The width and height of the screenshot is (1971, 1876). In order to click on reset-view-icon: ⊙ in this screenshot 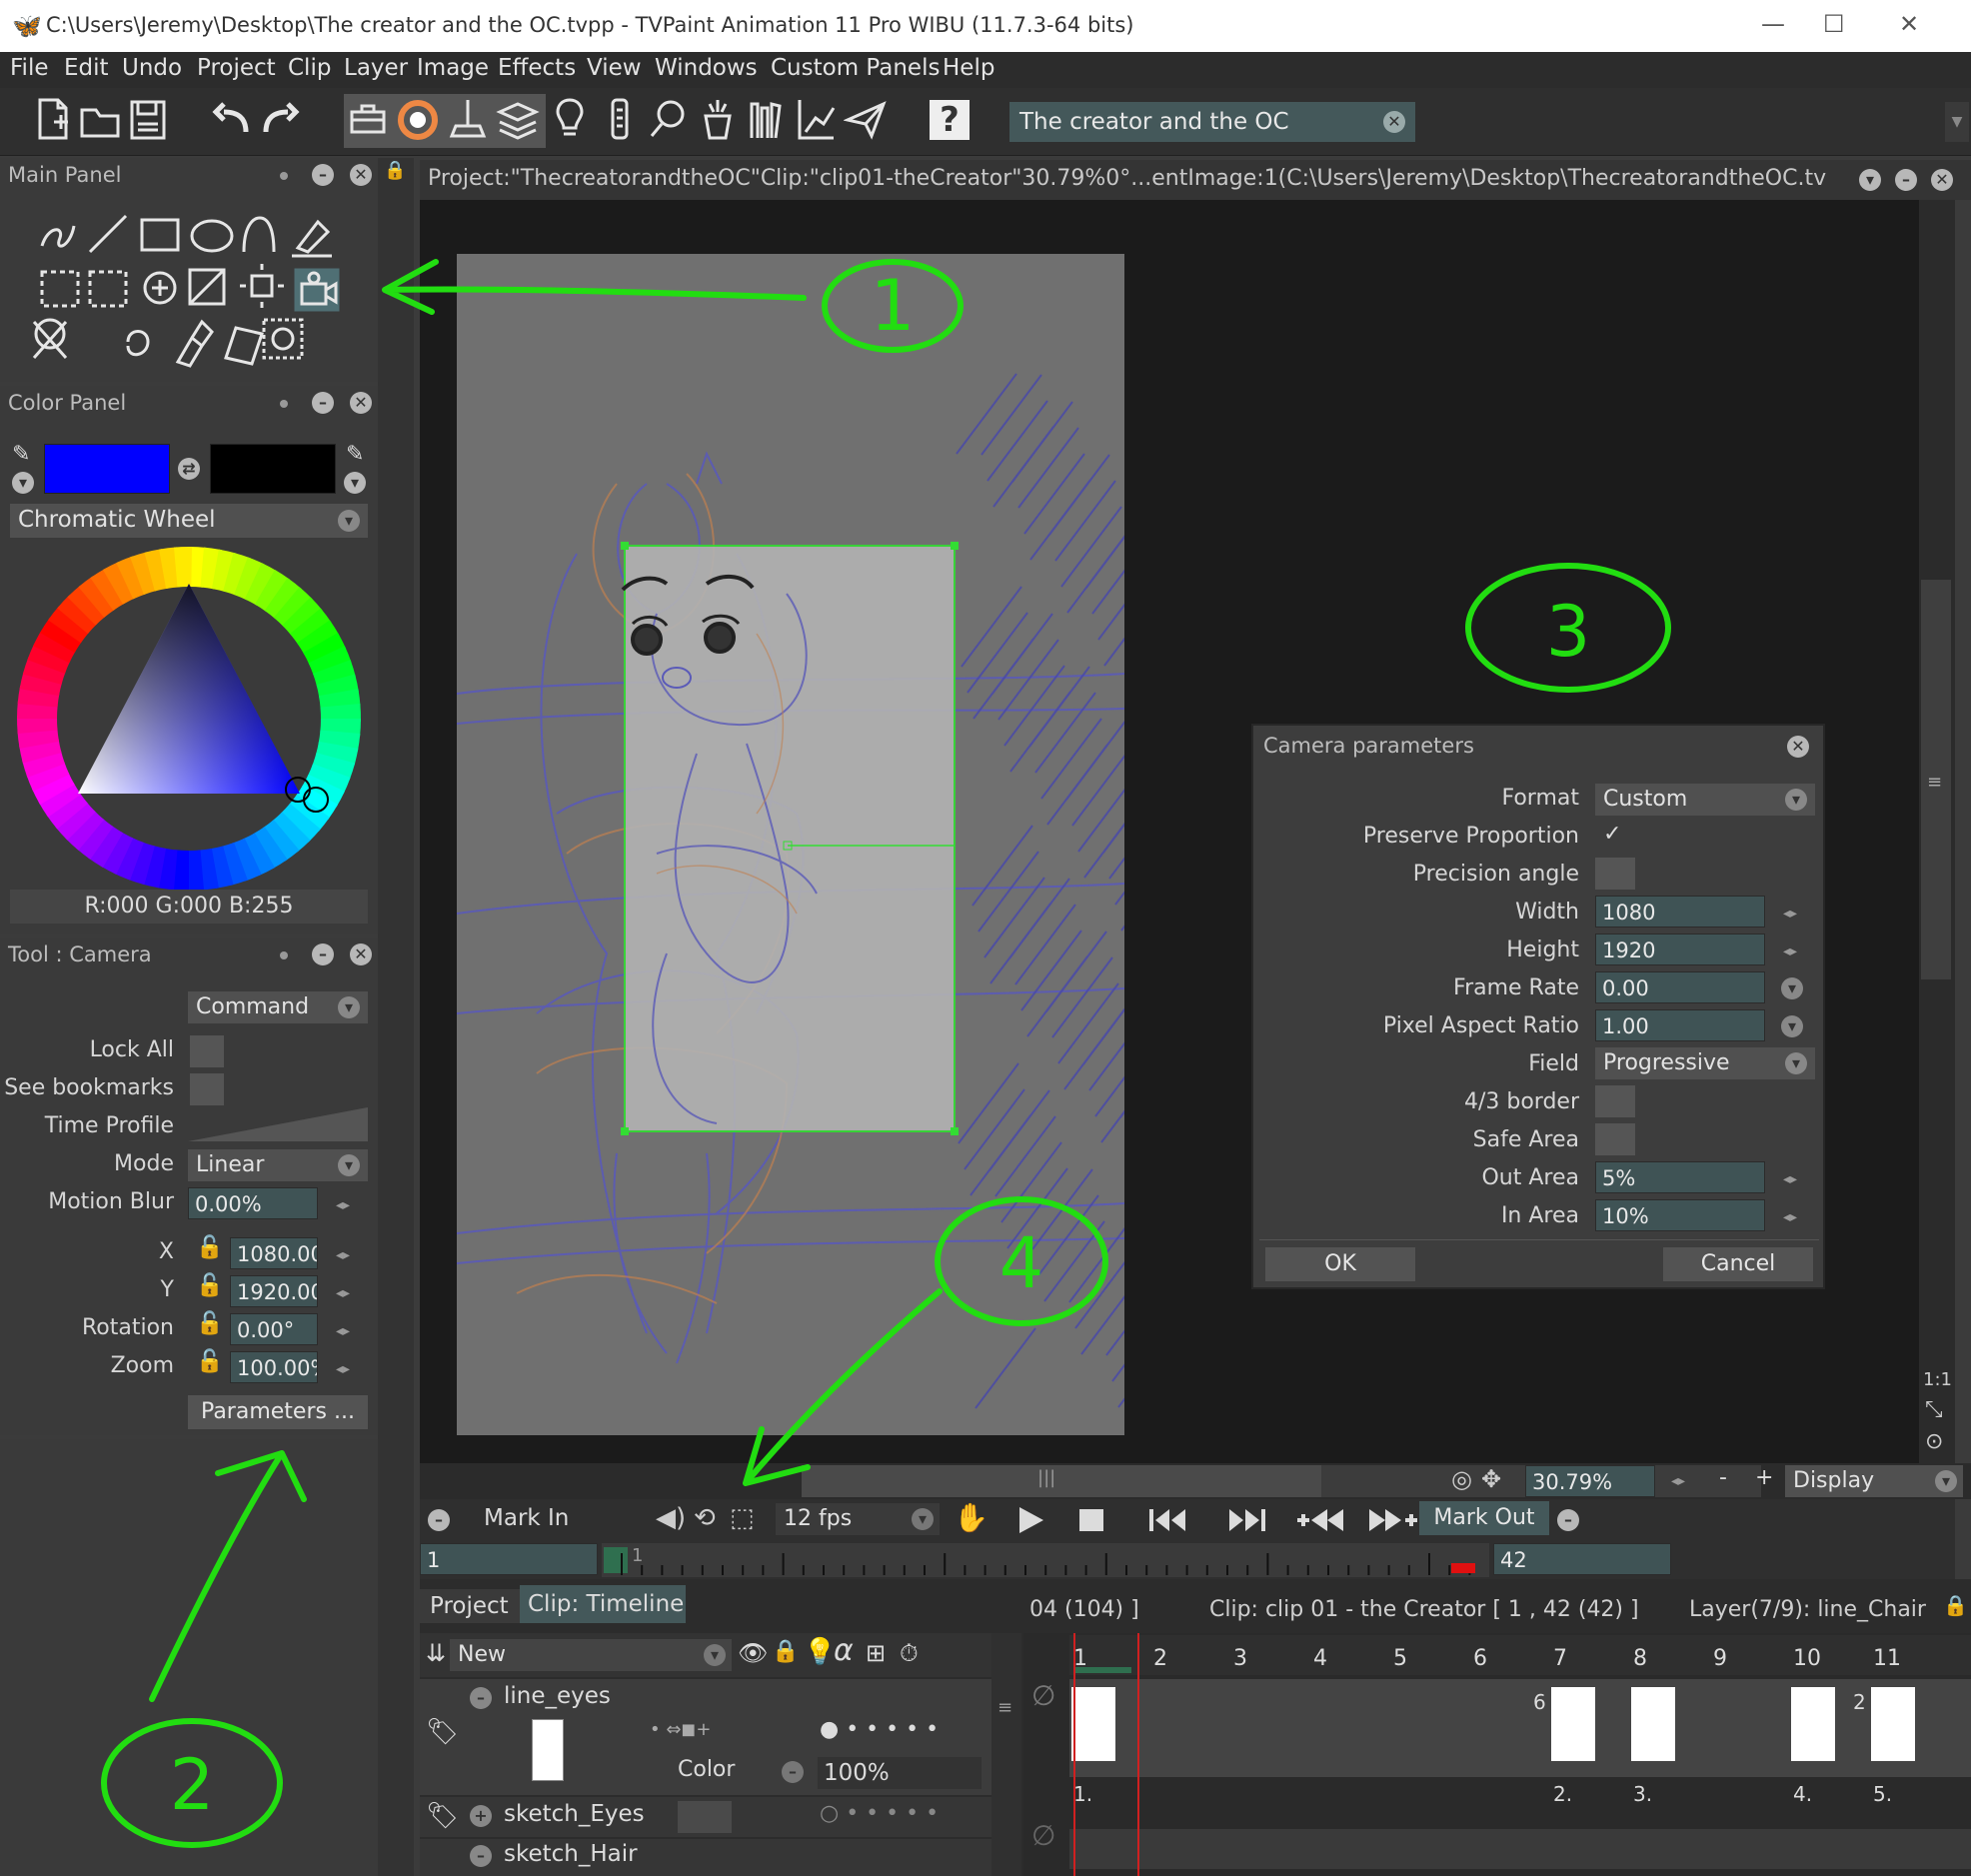, I will do `click(1934, 1441)`.